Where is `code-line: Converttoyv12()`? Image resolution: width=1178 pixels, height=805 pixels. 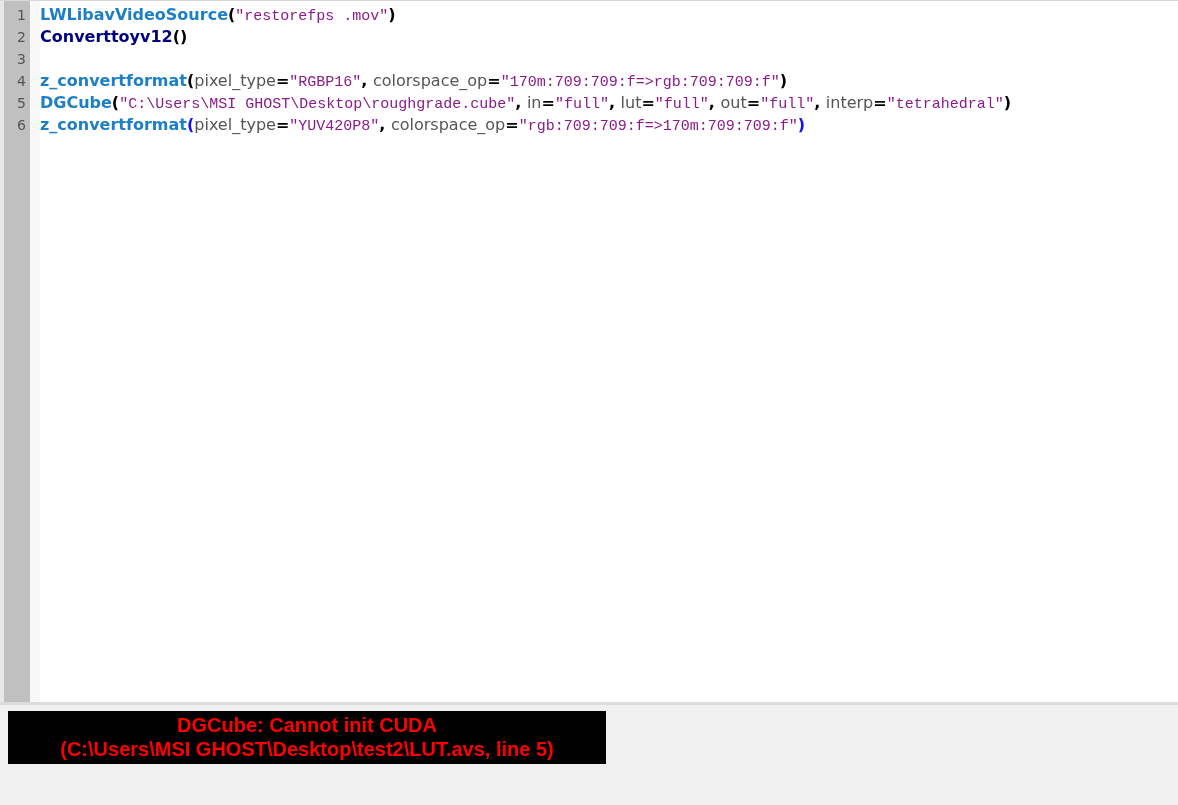
code-line: Converttoyv12() is located at coordinates (114, 37).